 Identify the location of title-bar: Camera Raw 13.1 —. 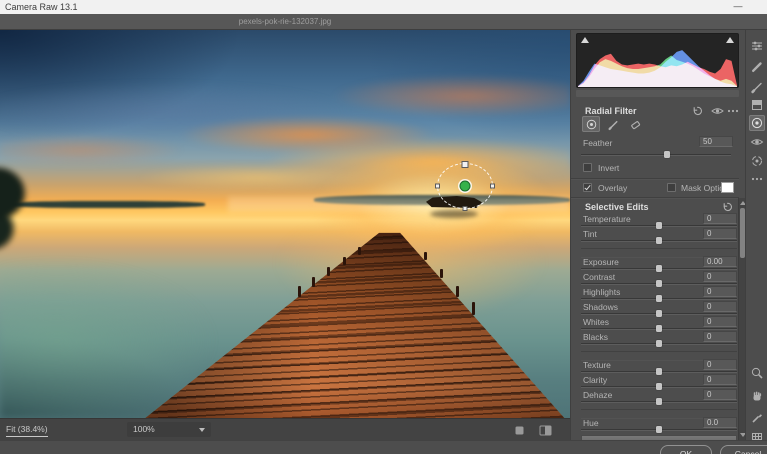
(383, 7).